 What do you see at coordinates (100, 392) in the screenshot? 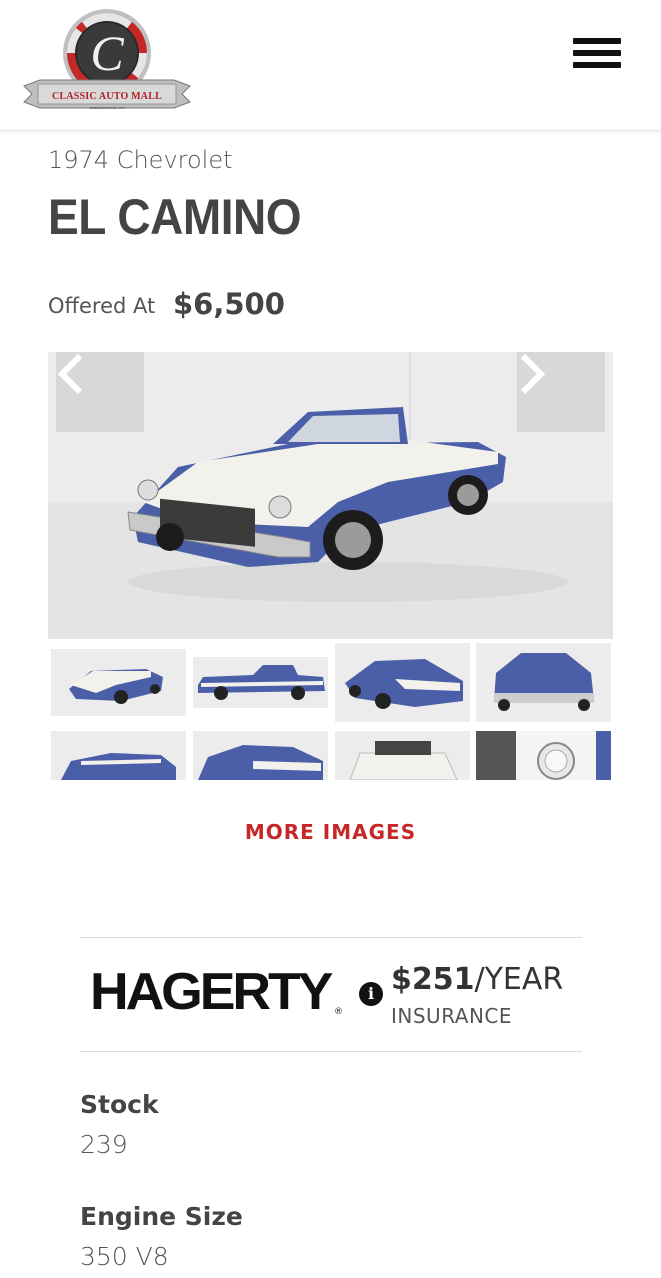
I see `chevron-left-icon` at bounding box center [100, 392].